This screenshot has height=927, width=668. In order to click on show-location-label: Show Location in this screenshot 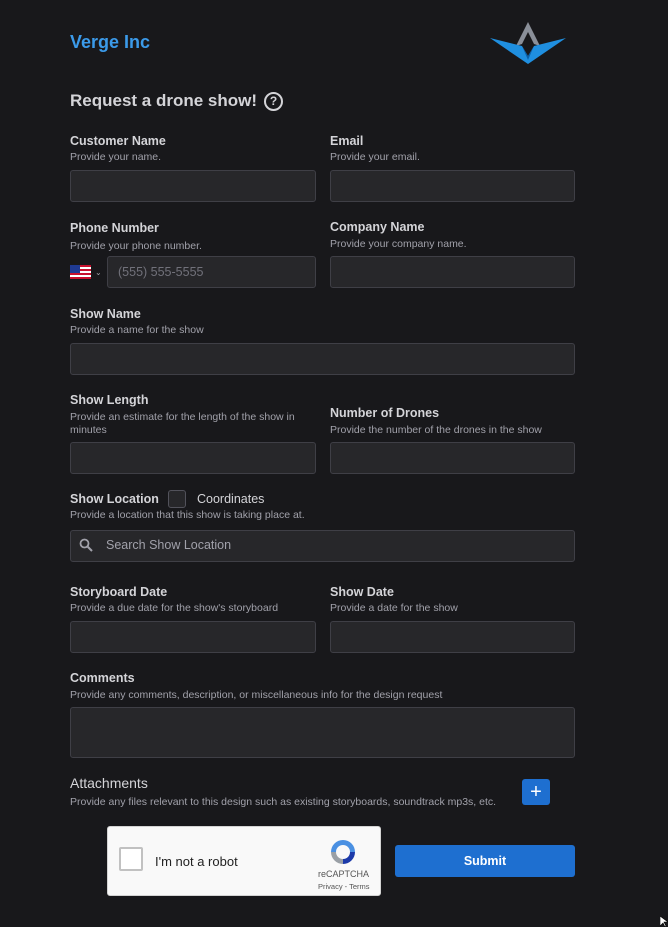, I will do `click(114, 499)`.